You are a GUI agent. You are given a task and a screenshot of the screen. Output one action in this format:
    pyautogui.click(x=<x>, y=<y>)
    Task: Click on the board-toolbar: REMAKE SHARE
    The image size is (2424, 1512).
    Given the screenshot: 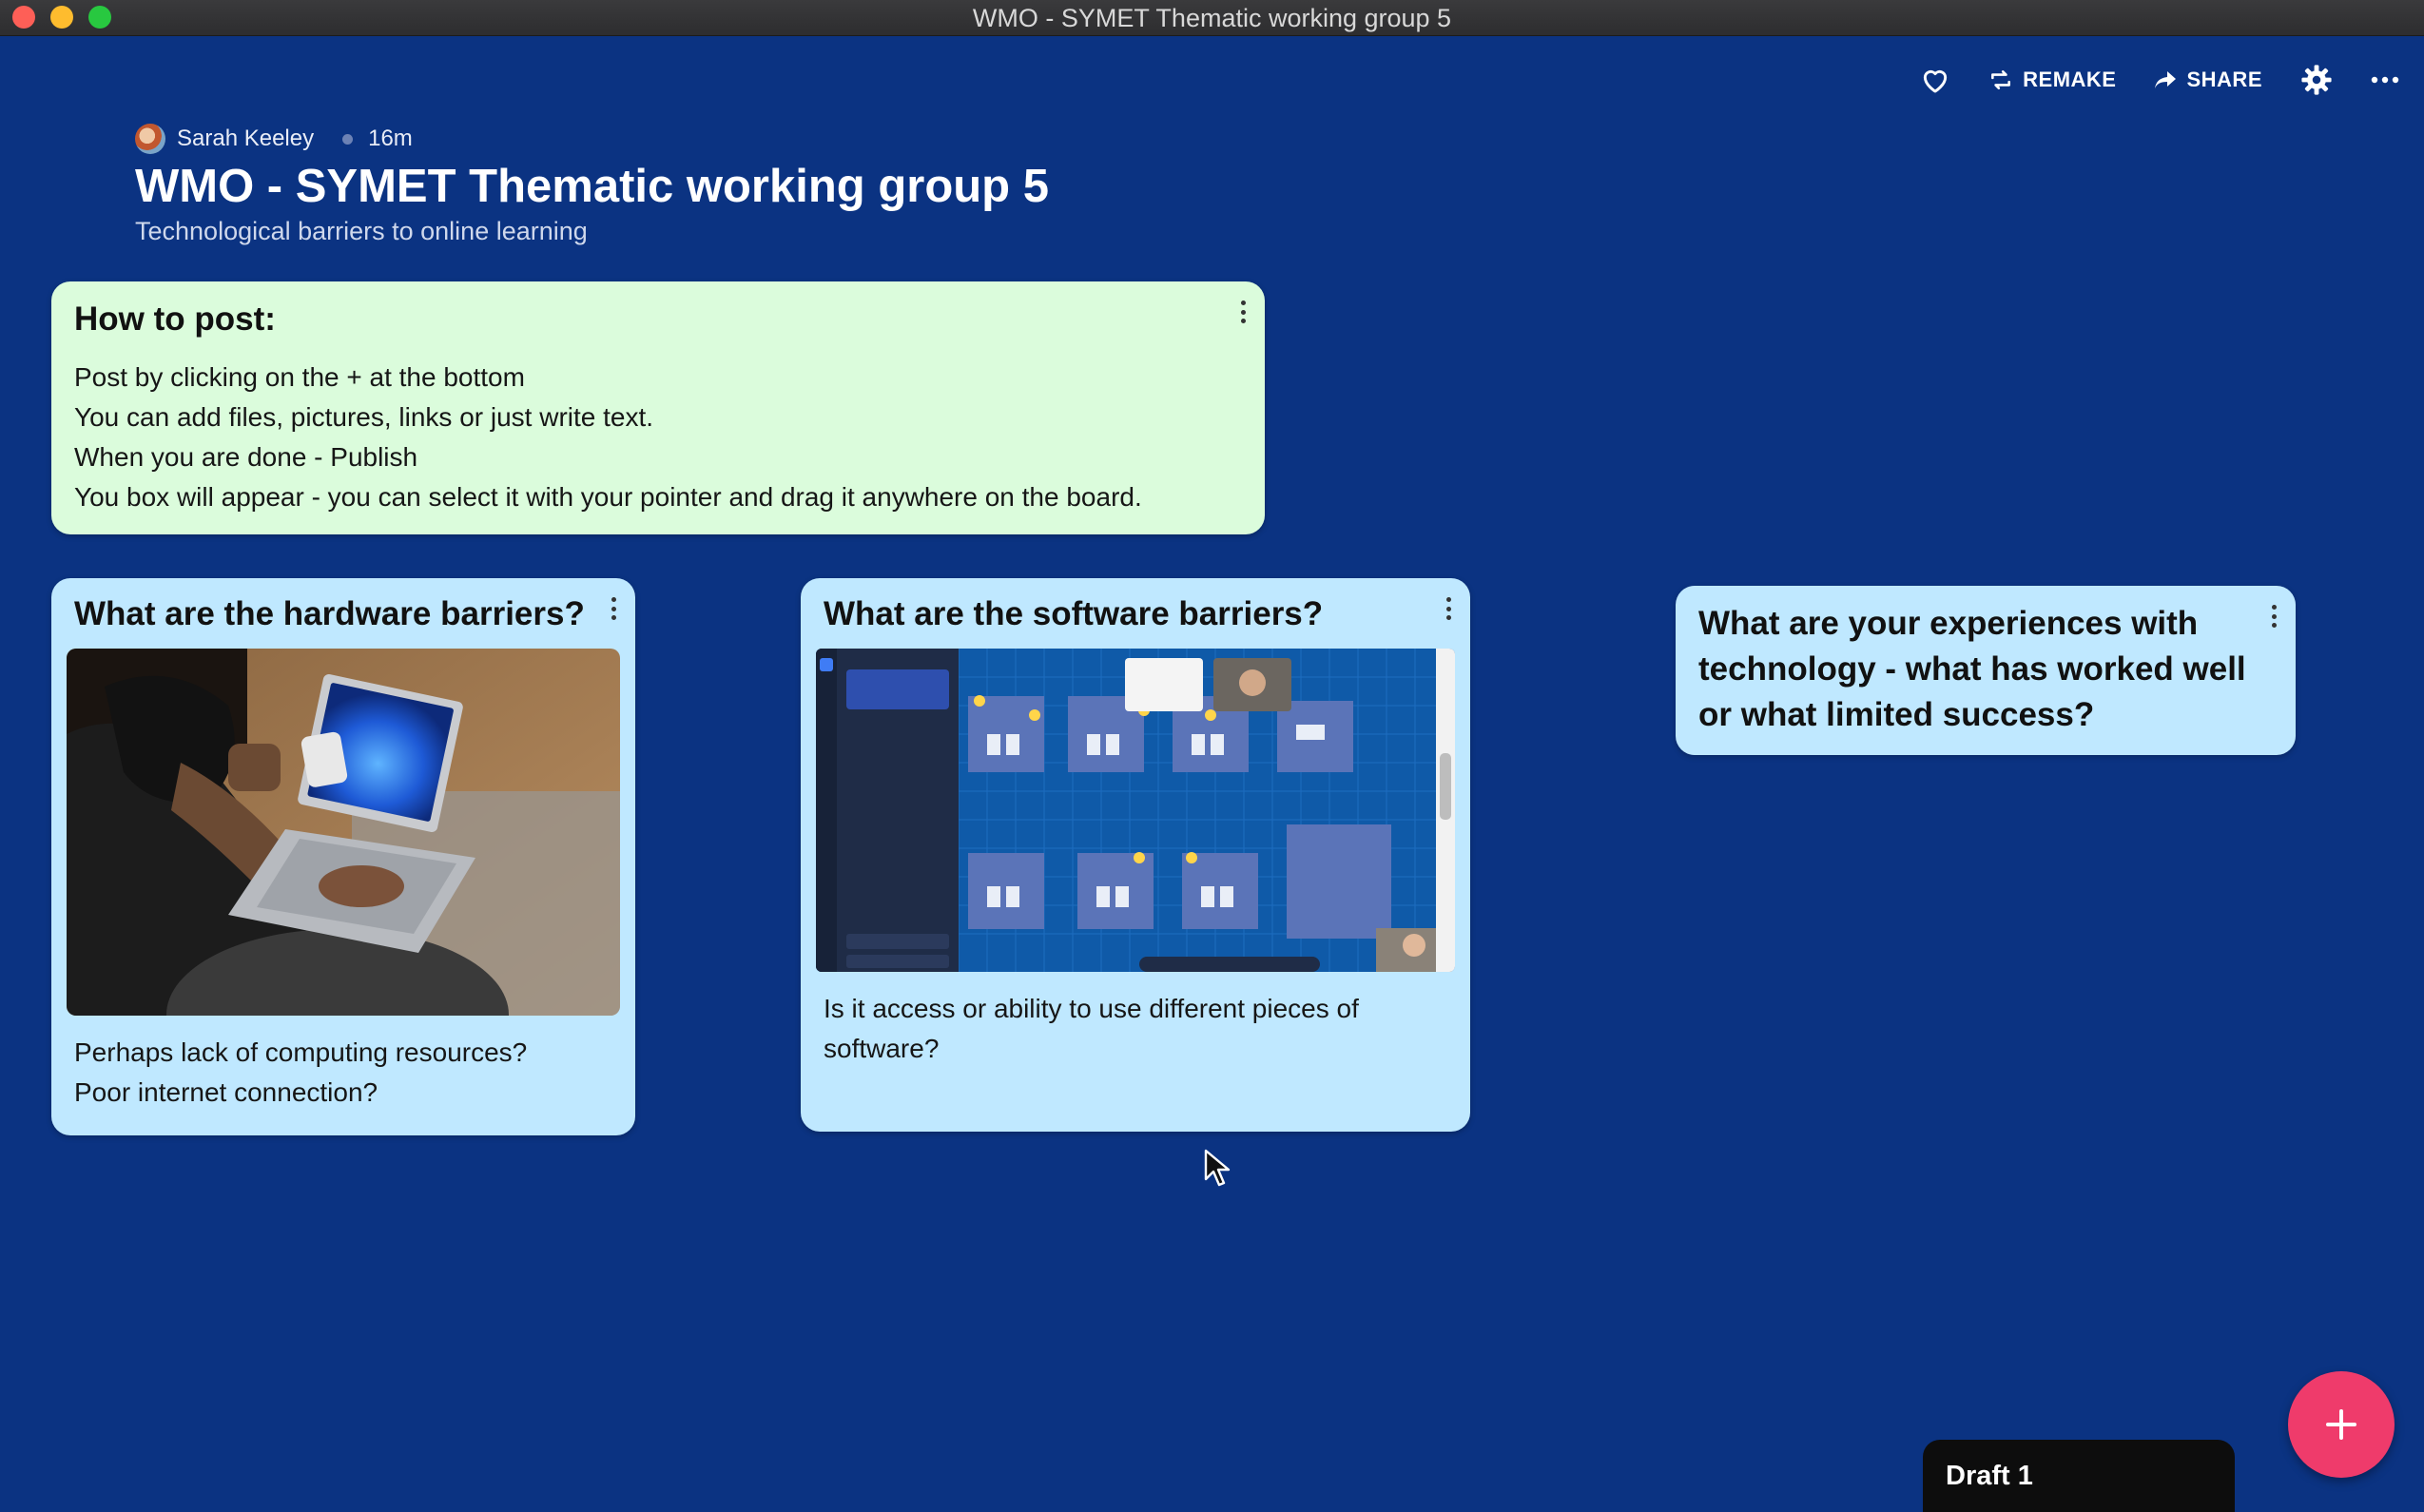 What is the action you would take?
    pyautogui.click(x=2140, y=80)
    